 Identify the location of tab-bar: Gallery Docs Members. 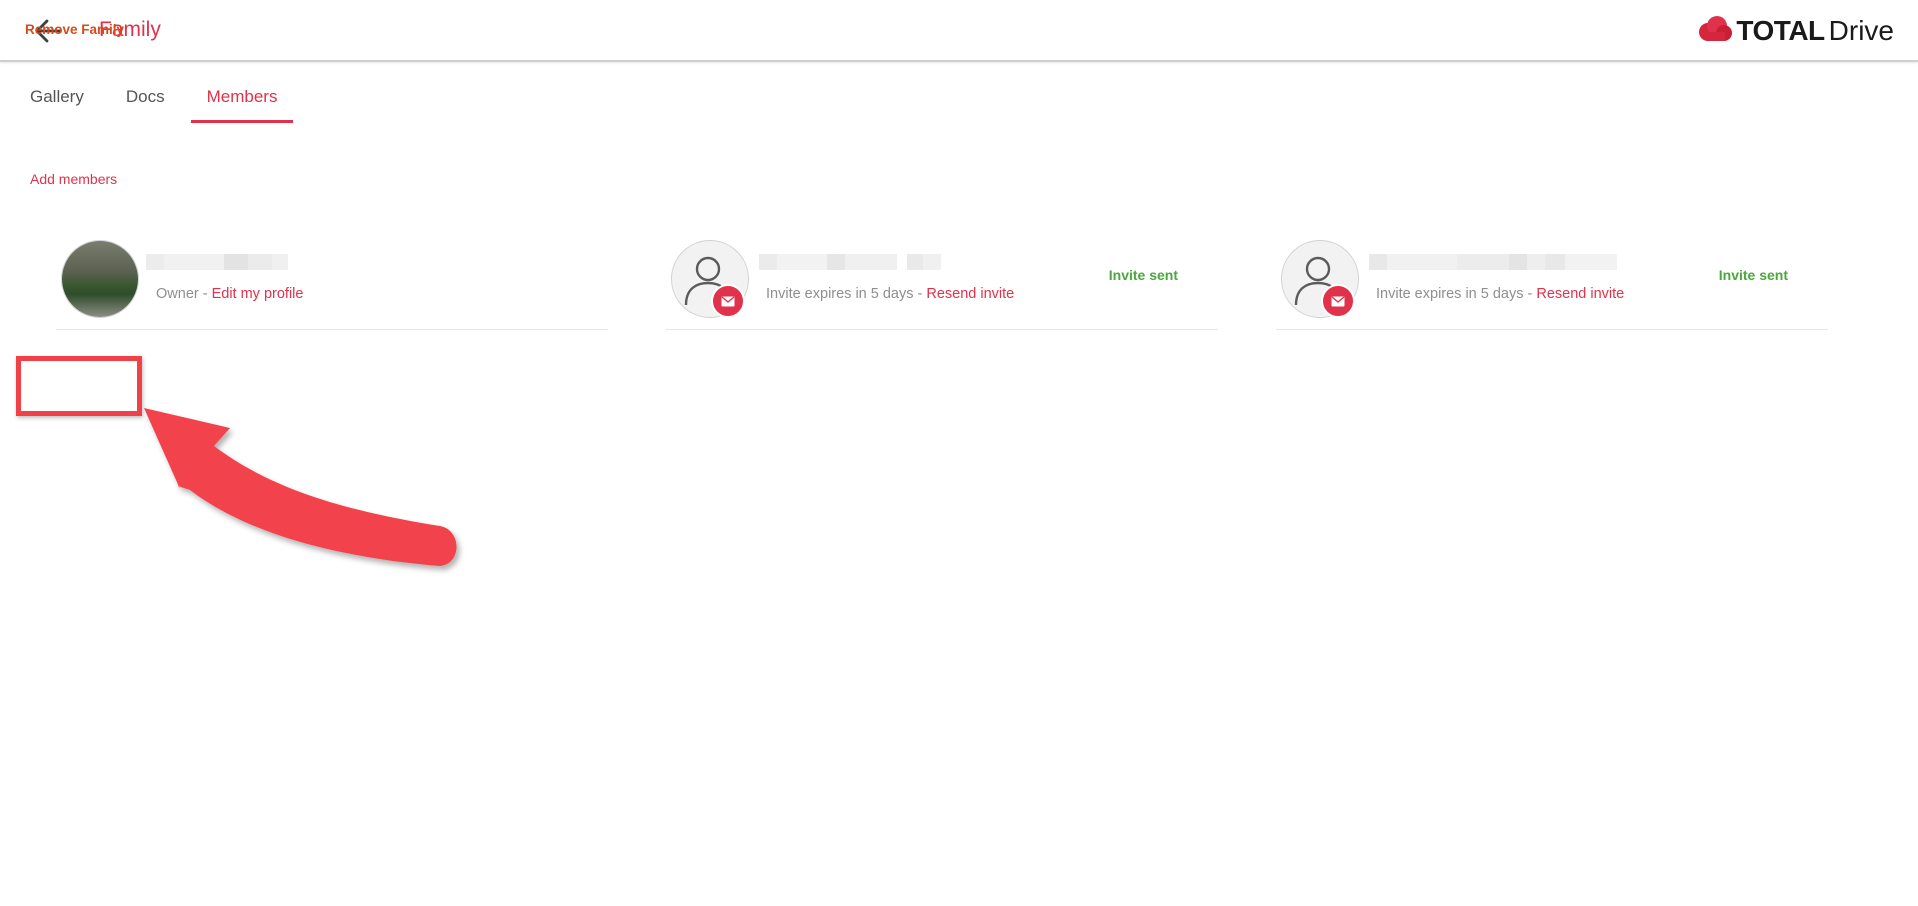
(158, 97).